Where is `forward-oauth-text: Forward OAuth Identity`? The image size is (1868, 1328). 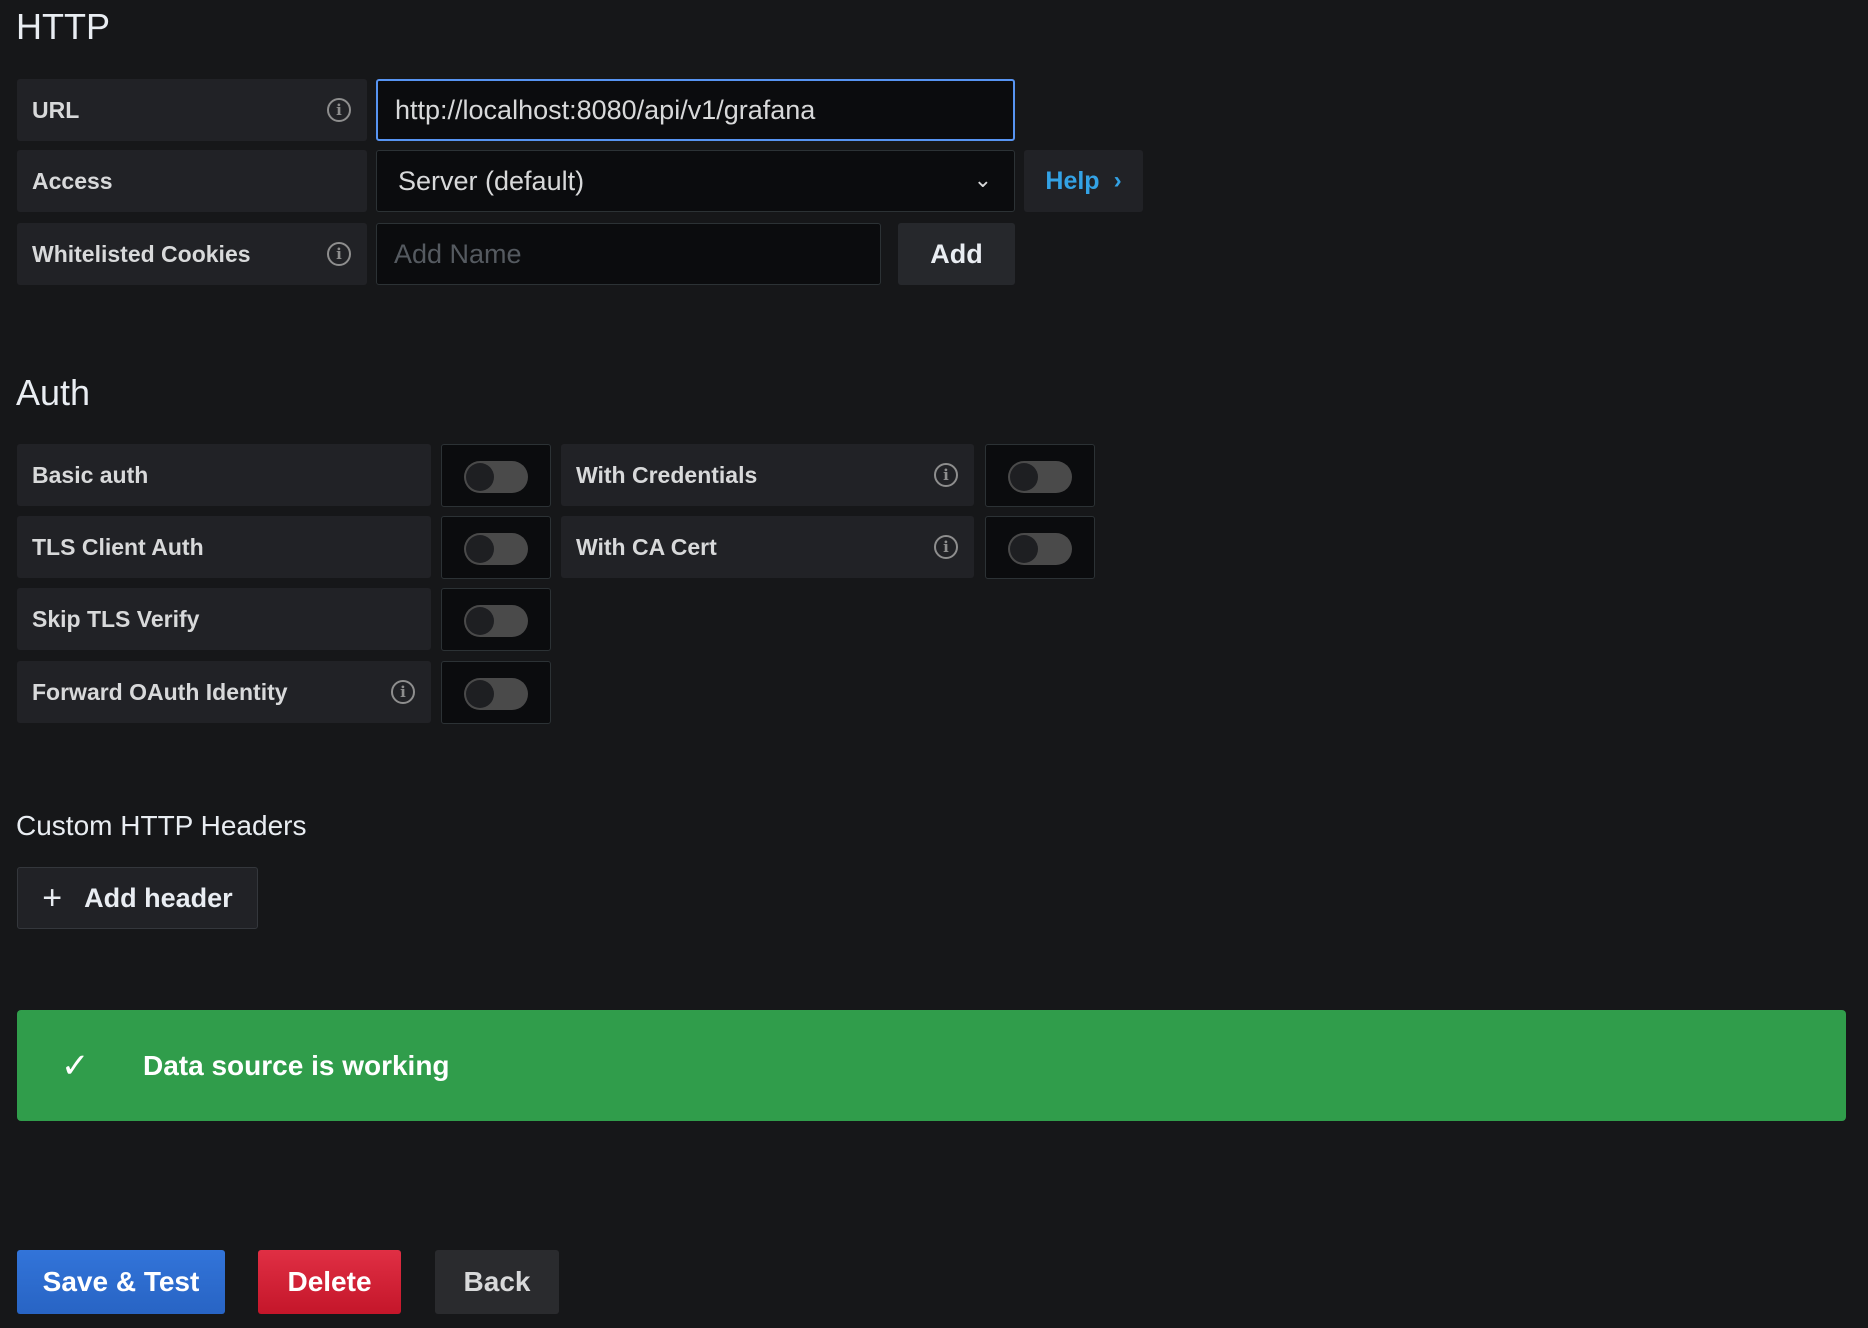
forward-oauth-text: Forward OAuth Identity is located at coordinates (160, 691).